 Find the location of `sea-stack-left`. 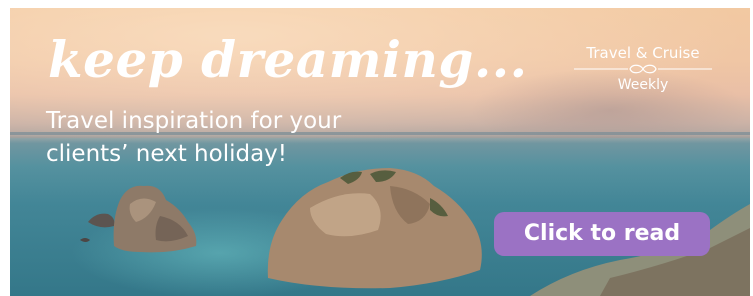

sea-stack-left is located at coordinates (155, 219).